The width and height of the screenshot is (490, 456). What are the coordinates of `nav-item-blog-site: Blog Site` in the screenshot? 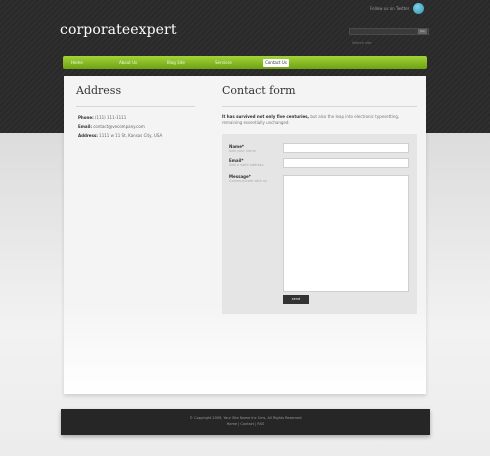 It's located at (191, 63).